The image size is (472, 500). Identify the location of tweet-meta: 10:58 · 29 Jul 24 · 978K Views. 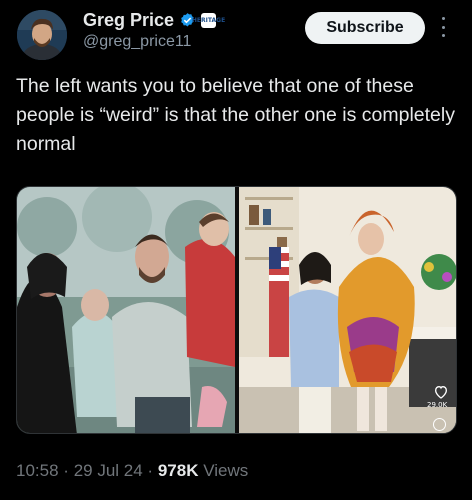
(132, 471).